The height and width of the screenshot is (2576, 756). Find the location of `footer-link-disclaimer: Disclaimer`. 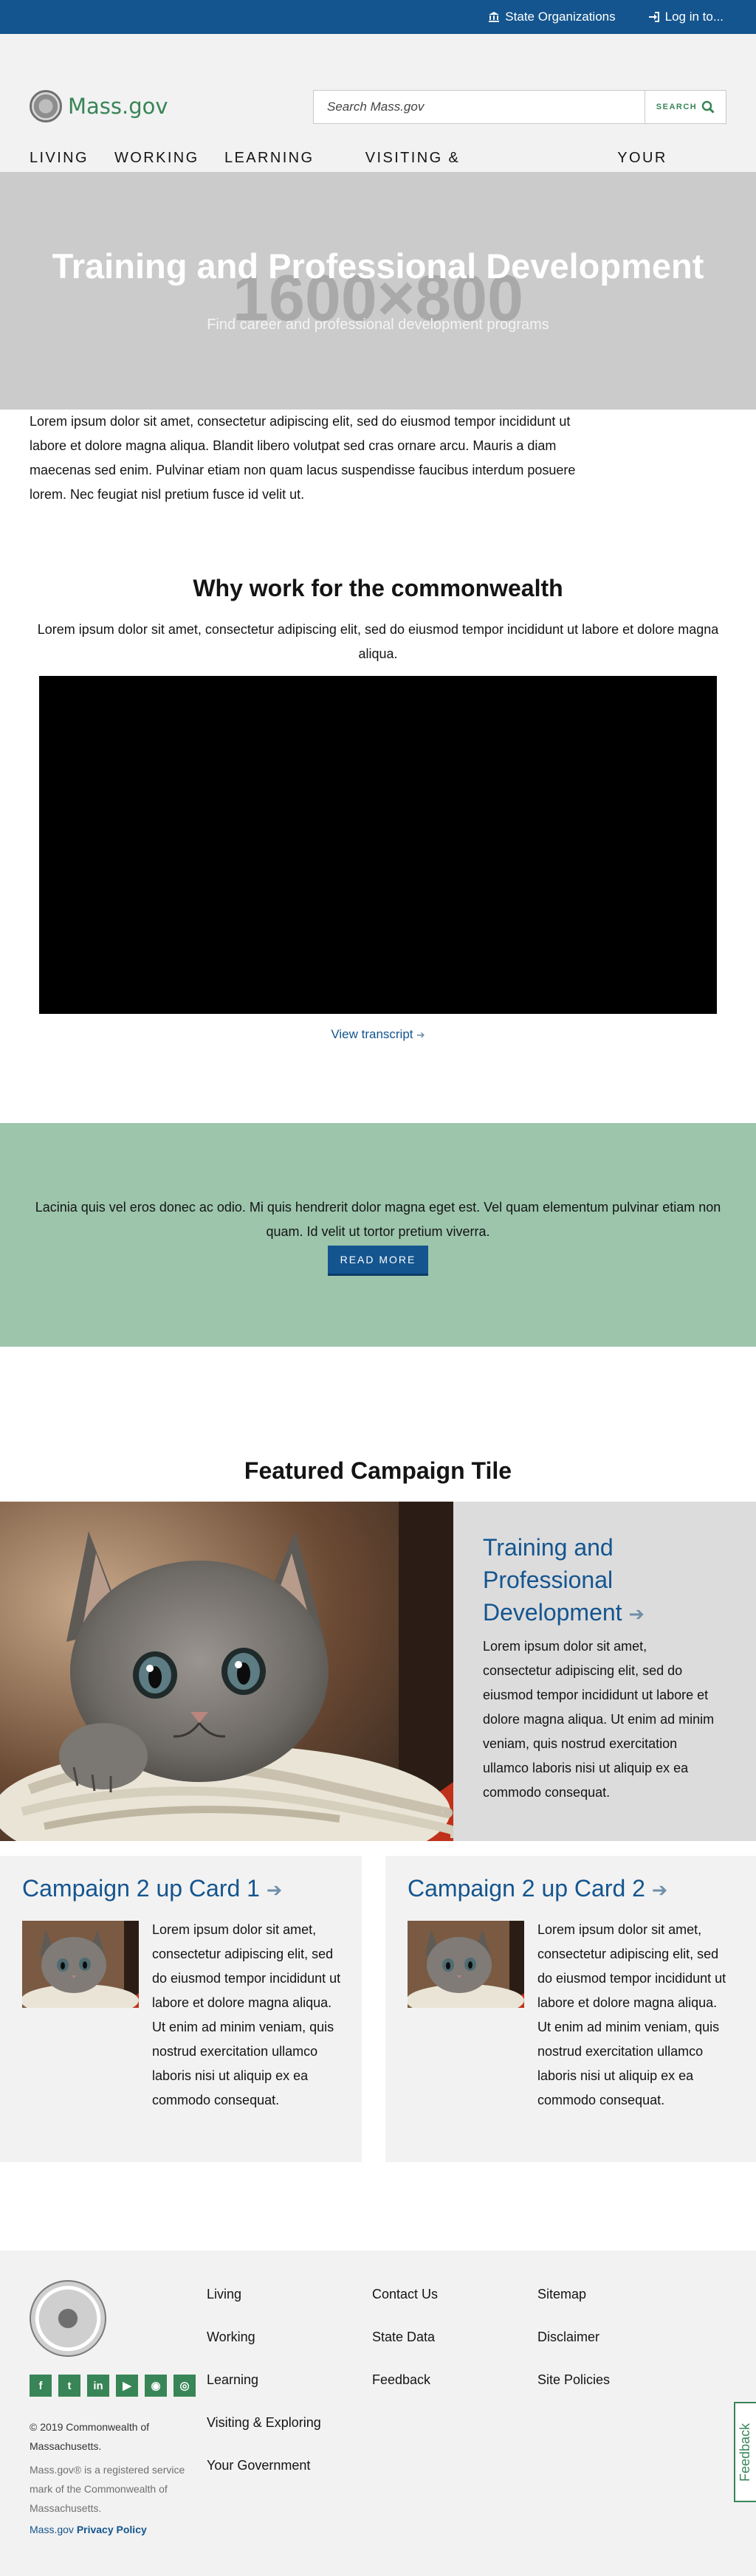

footer-link-disclaimer: Disclaimer is located at coordinates (573, 2337).